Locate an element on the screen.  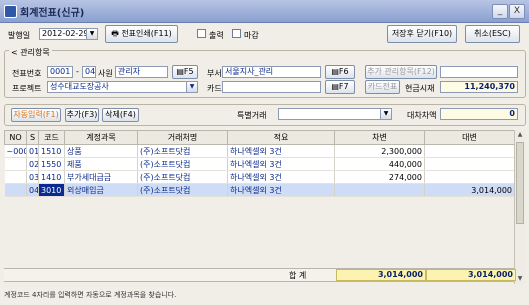
cell-account: 부가세대급금 is located at coordinates (101, 177).